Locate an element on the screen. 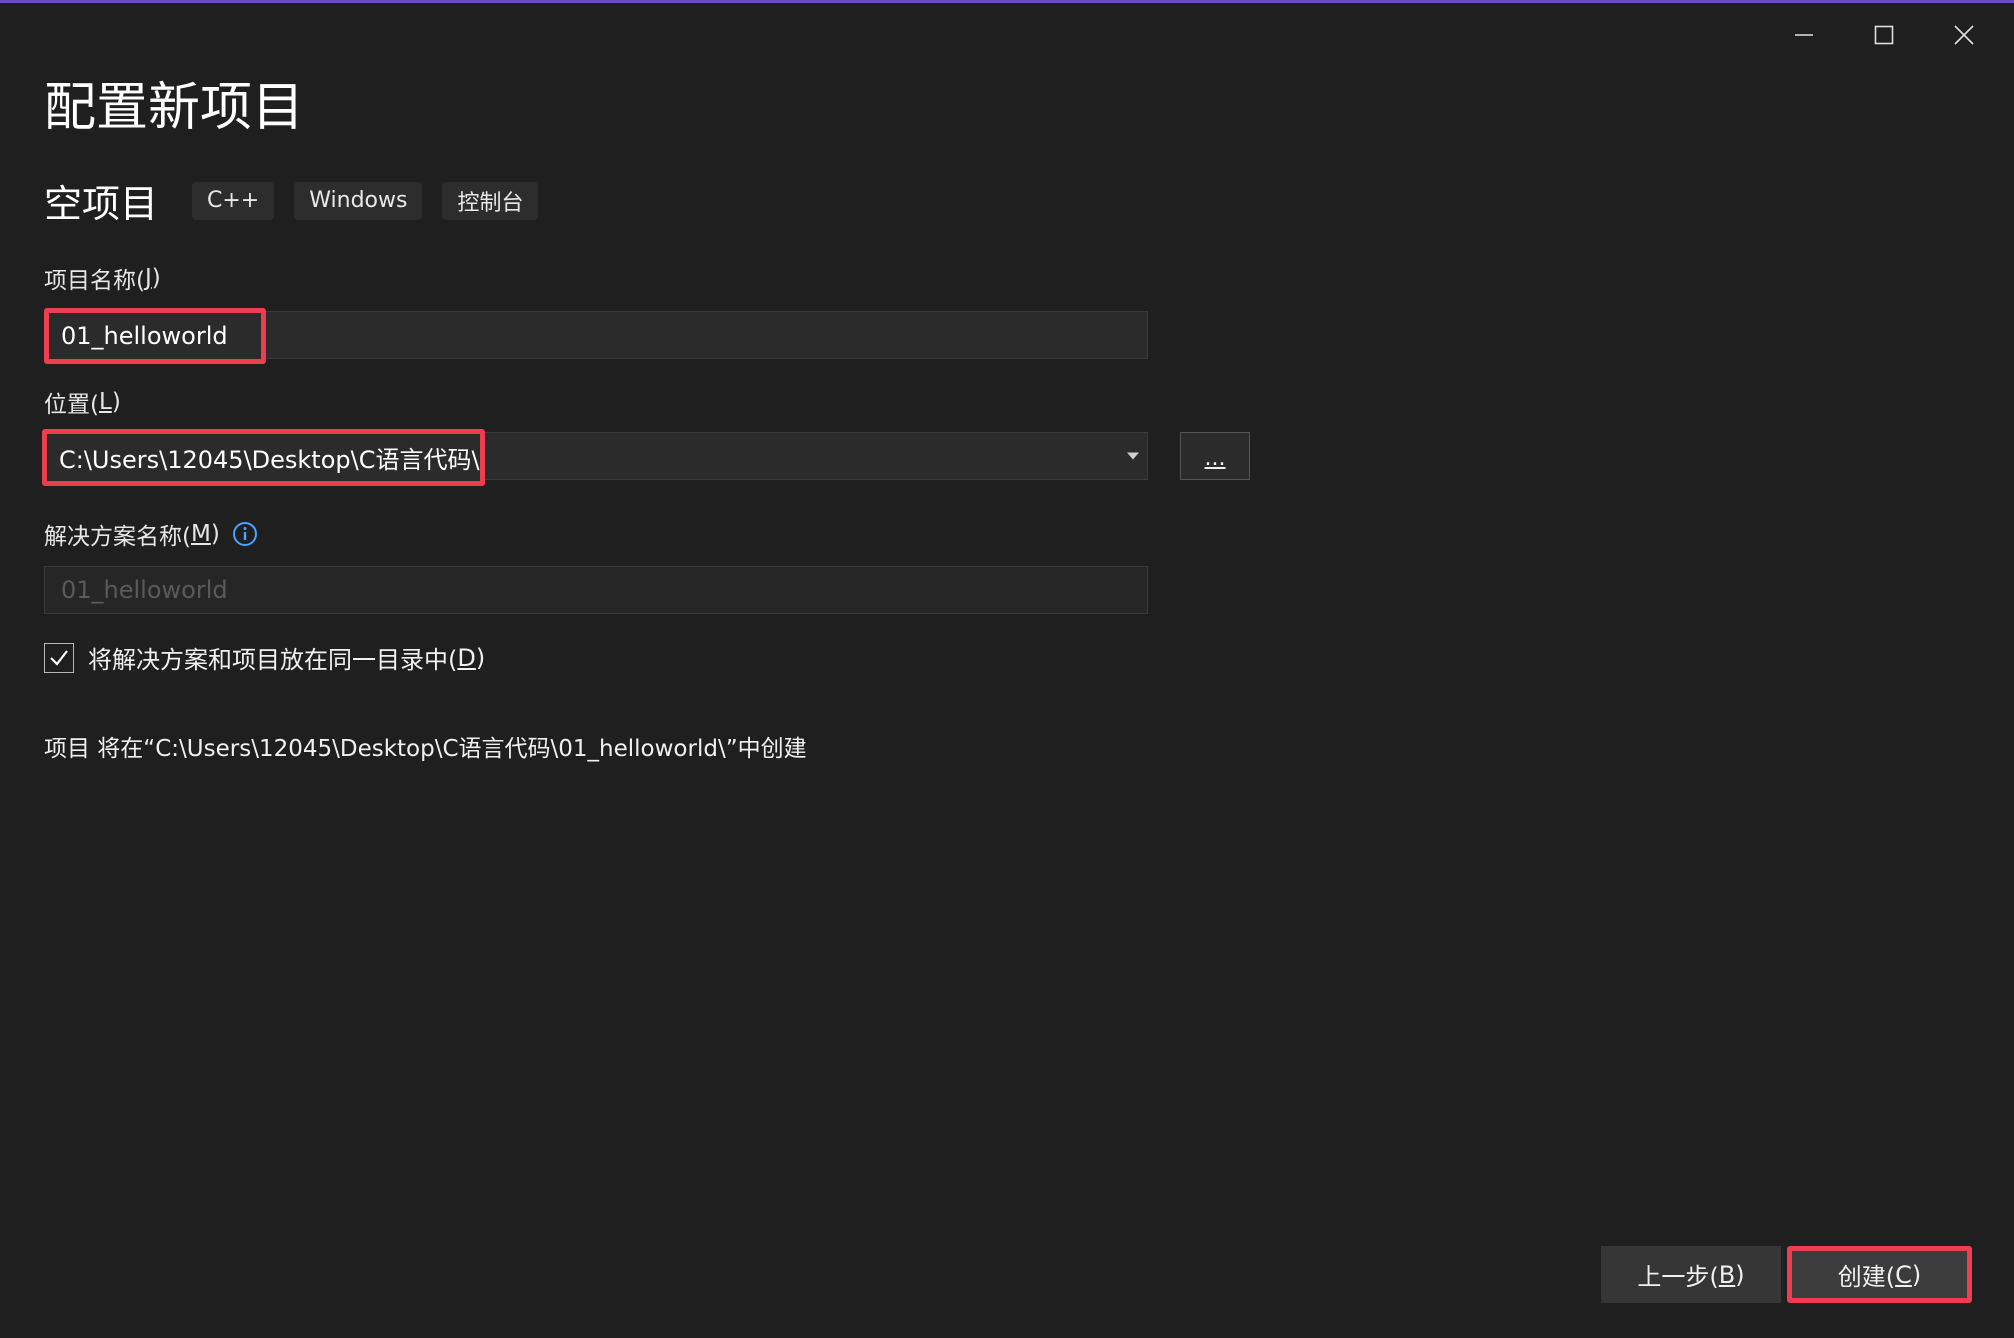  location-value: C:\Users\12045\Desktop\C语言代码\ is located at coordinates (269, 460).